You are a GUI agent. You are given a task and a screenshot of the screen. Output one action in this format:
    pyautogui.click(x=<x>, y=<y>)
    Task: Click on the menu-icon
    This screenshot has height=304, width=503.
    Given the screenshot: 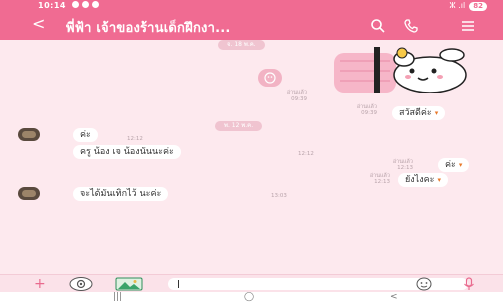 What is the action you would take?
    pyautogui.click(x=468, y=26)
    